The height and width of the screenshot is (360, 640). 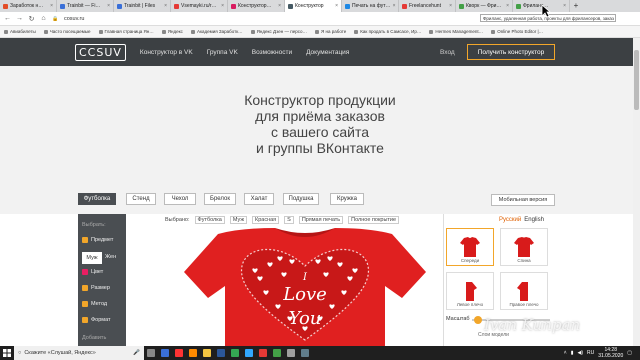 I want to click on nav-docs: Документация, so click(x=327, y=52).